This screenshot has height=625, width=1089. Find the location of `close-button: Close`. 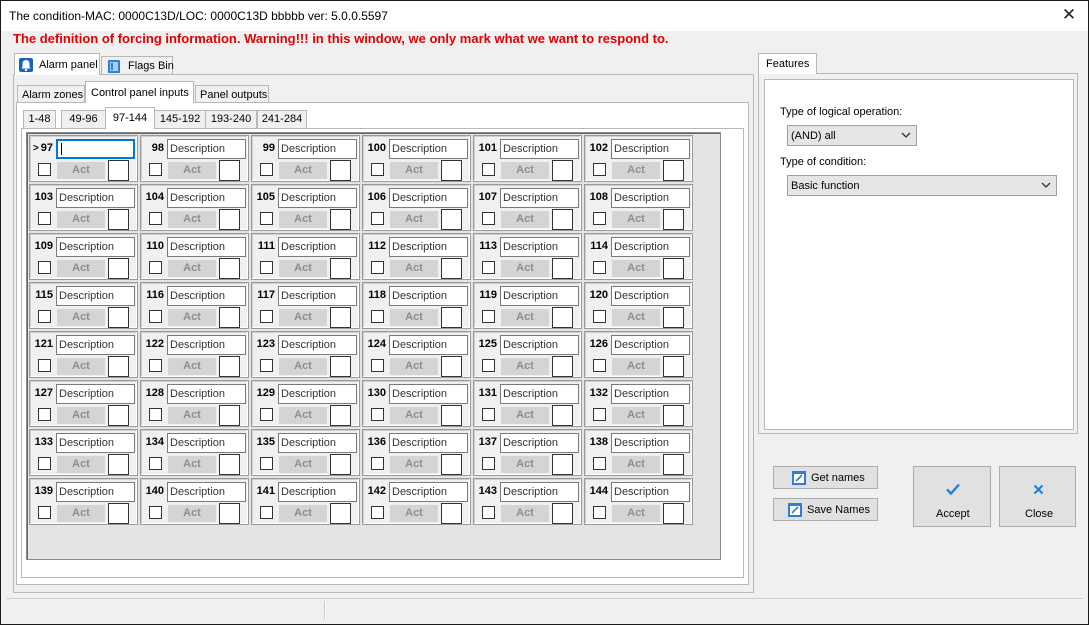

close-button: Close is located at coordinates (1037, 496).